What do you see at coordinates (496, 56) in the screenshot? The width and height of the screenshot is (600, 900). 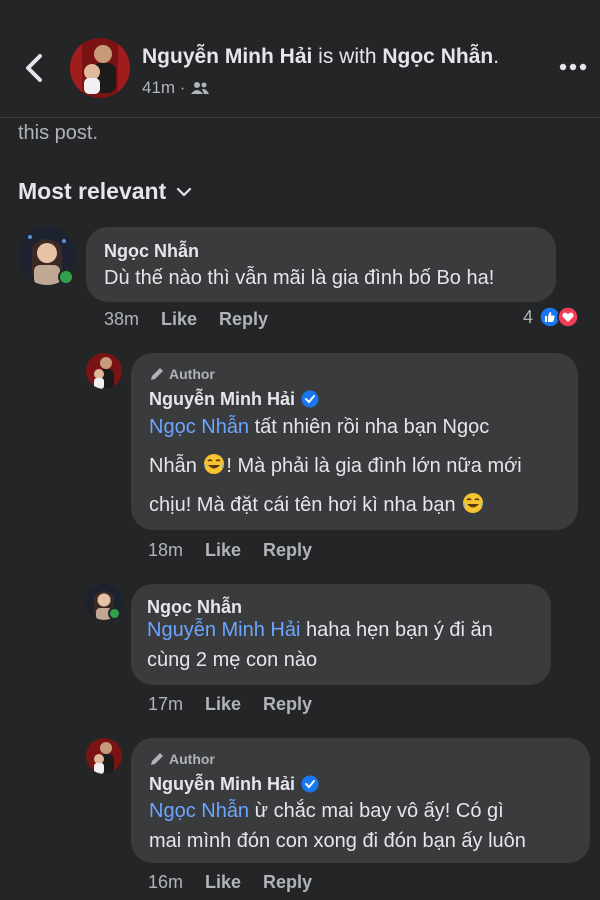 I see `title-suffix: .` at bounding box center [496, 56].